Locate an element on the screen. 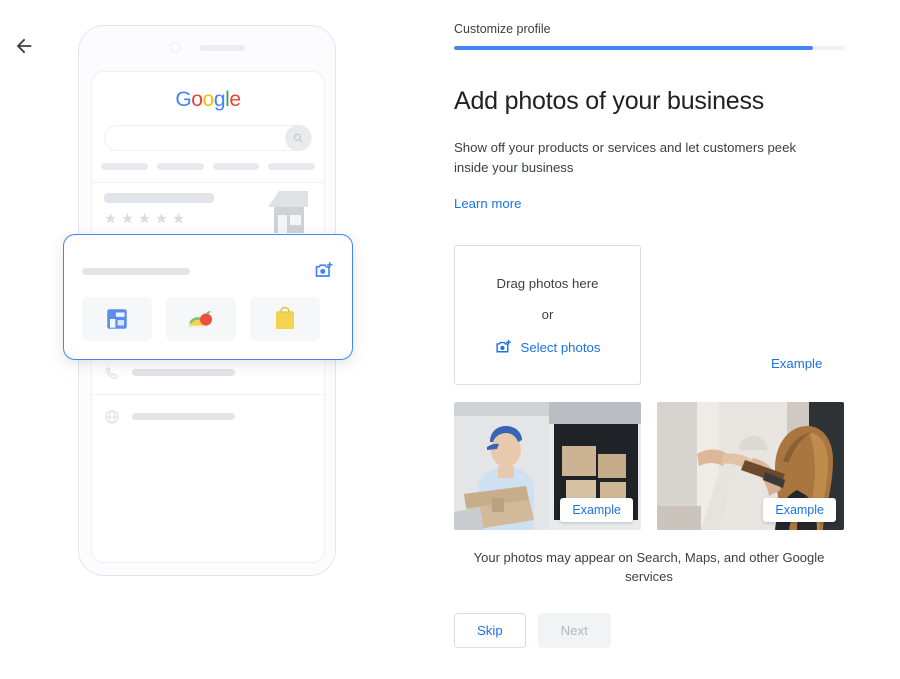 This screenshot has width=900, height=679. blue-storefront-icon is located at coordinates (117, 319).